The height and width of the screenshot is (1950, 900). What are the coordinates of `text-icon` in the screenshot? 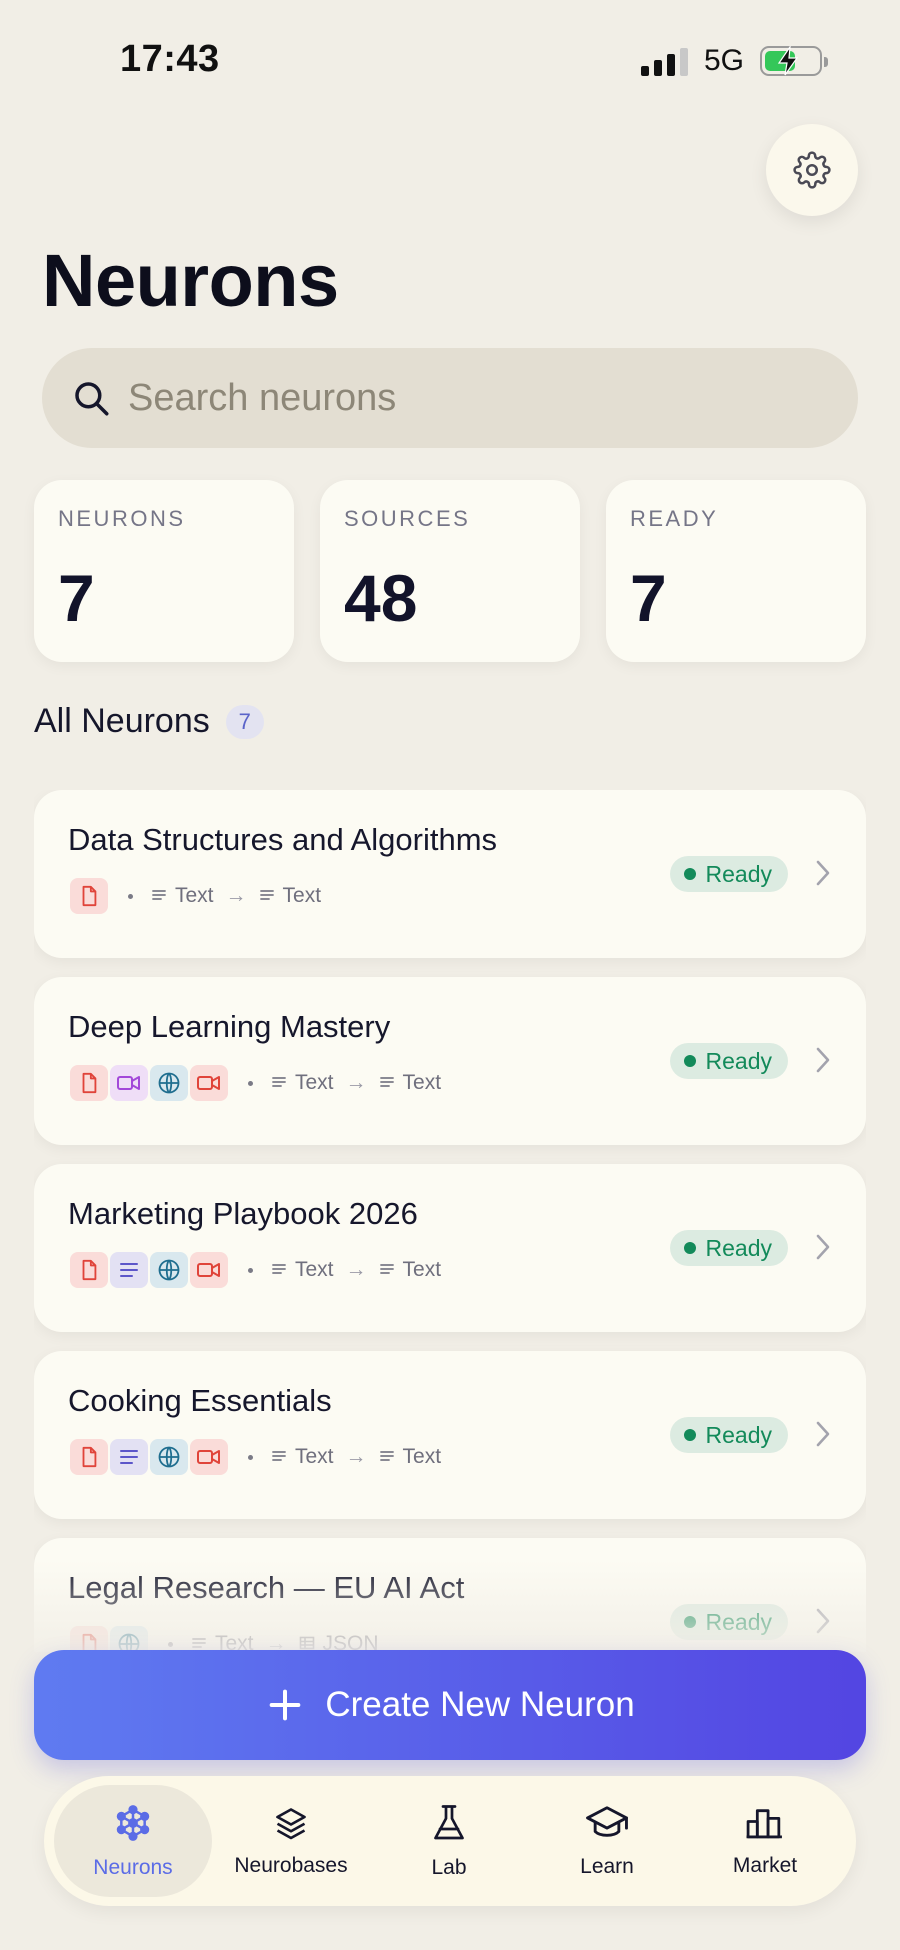 It's located at (129, 1457).